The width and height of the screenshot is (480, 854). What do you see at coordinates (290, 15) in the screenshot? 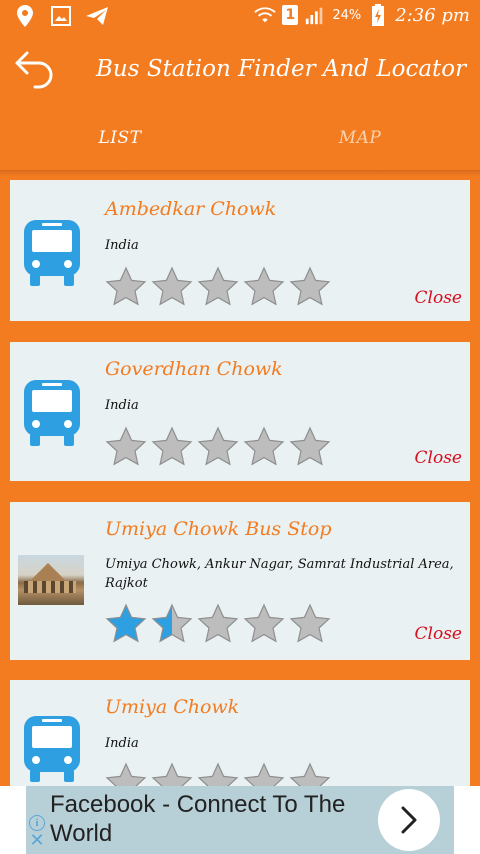
I see `sim-badge: 1` at bounding box center [290, 15].